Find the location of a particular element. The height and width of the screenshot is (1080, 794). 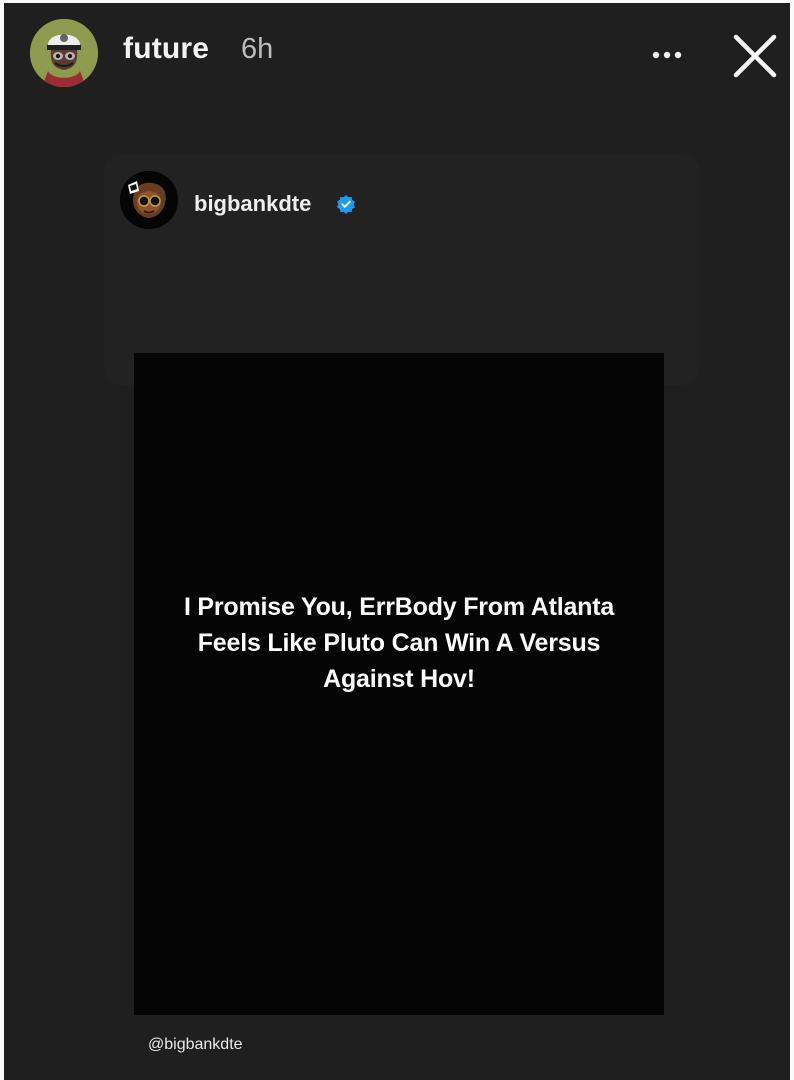

verified-badge-icon is located at coordinates (346, 204).